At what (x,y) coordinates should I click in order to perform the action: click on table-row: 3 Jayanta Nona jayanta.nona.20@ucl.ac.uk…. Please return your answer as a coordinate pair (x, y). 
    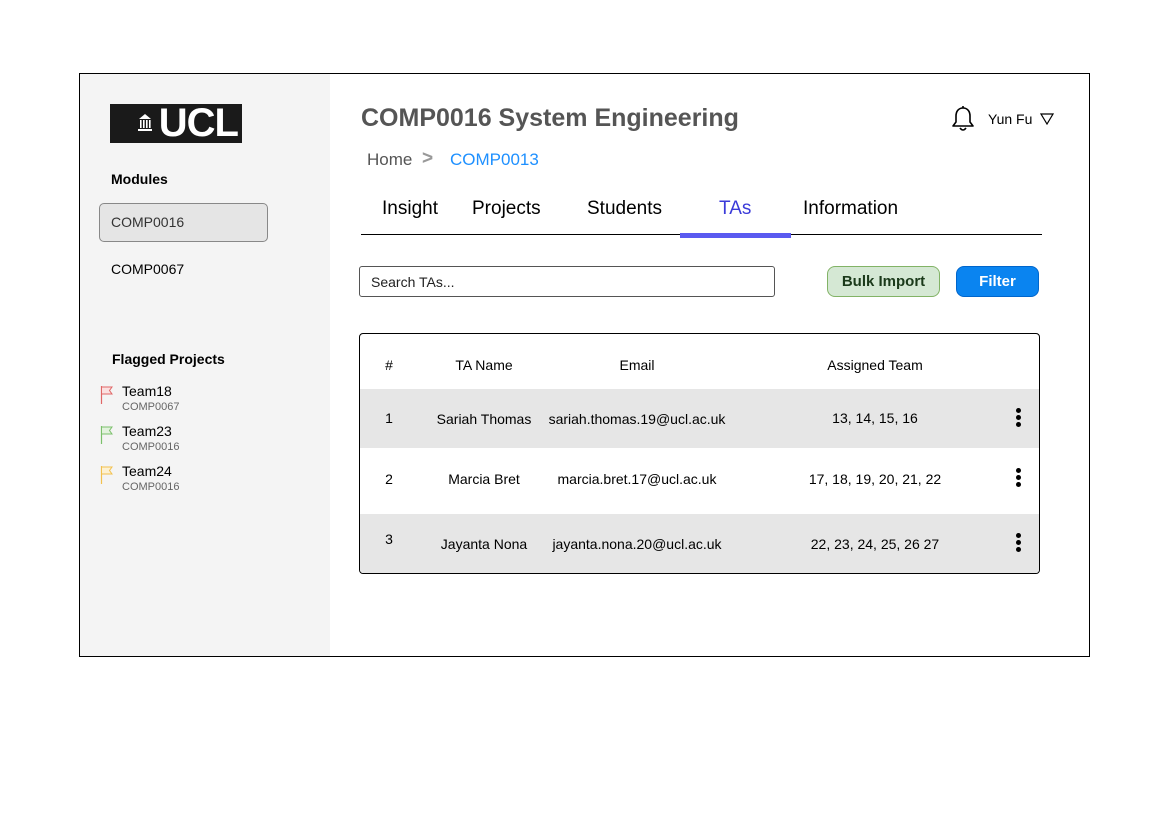
    Looking at the image, I should click on (699, 543).